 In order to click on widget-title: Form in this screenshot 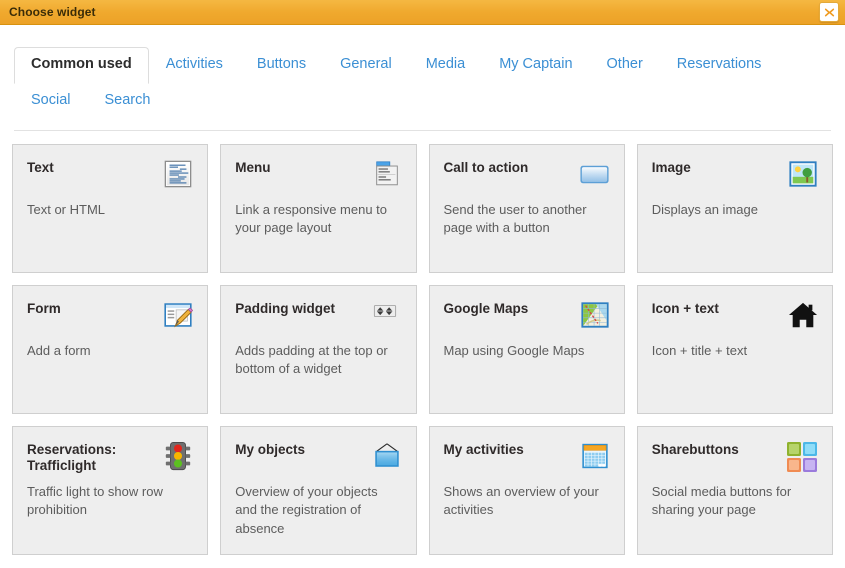, I will do `click(44, 308)`.